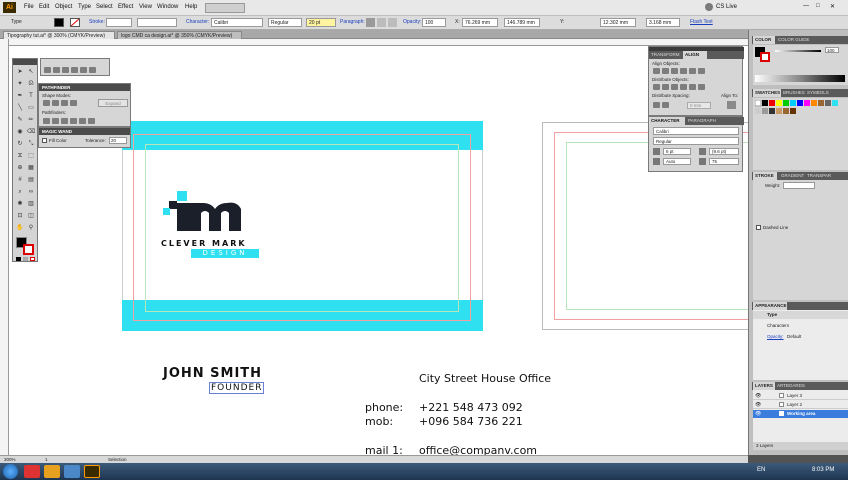  I want to click on perspective-grid-icon: ▦, so click(31, 168).